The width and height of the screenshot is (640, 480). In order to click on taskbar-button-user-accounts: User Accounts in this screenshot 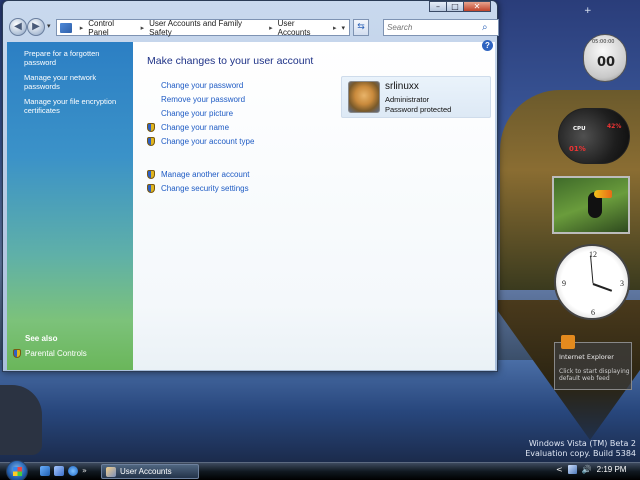, I will do `click(150, 471)`.